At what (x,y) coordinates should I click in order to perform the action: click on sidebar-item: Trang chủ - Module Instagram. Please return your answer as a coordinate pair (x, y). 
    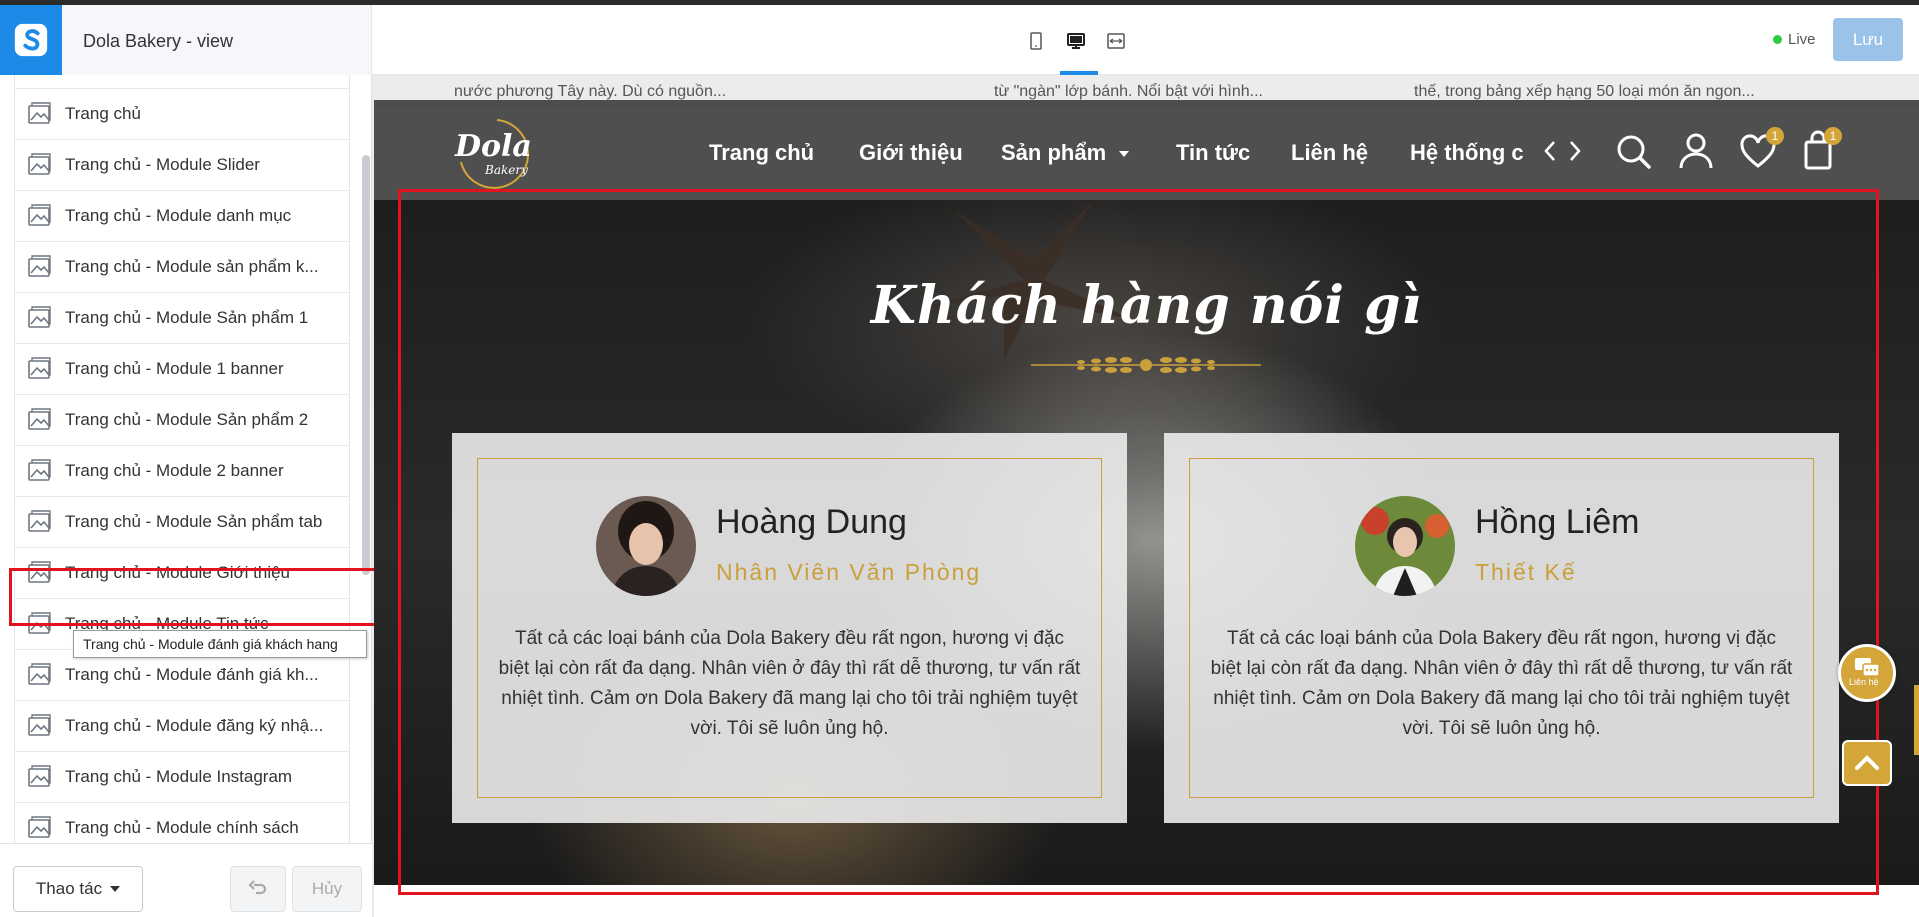
    Looking at the image, I should click on (182, 777).